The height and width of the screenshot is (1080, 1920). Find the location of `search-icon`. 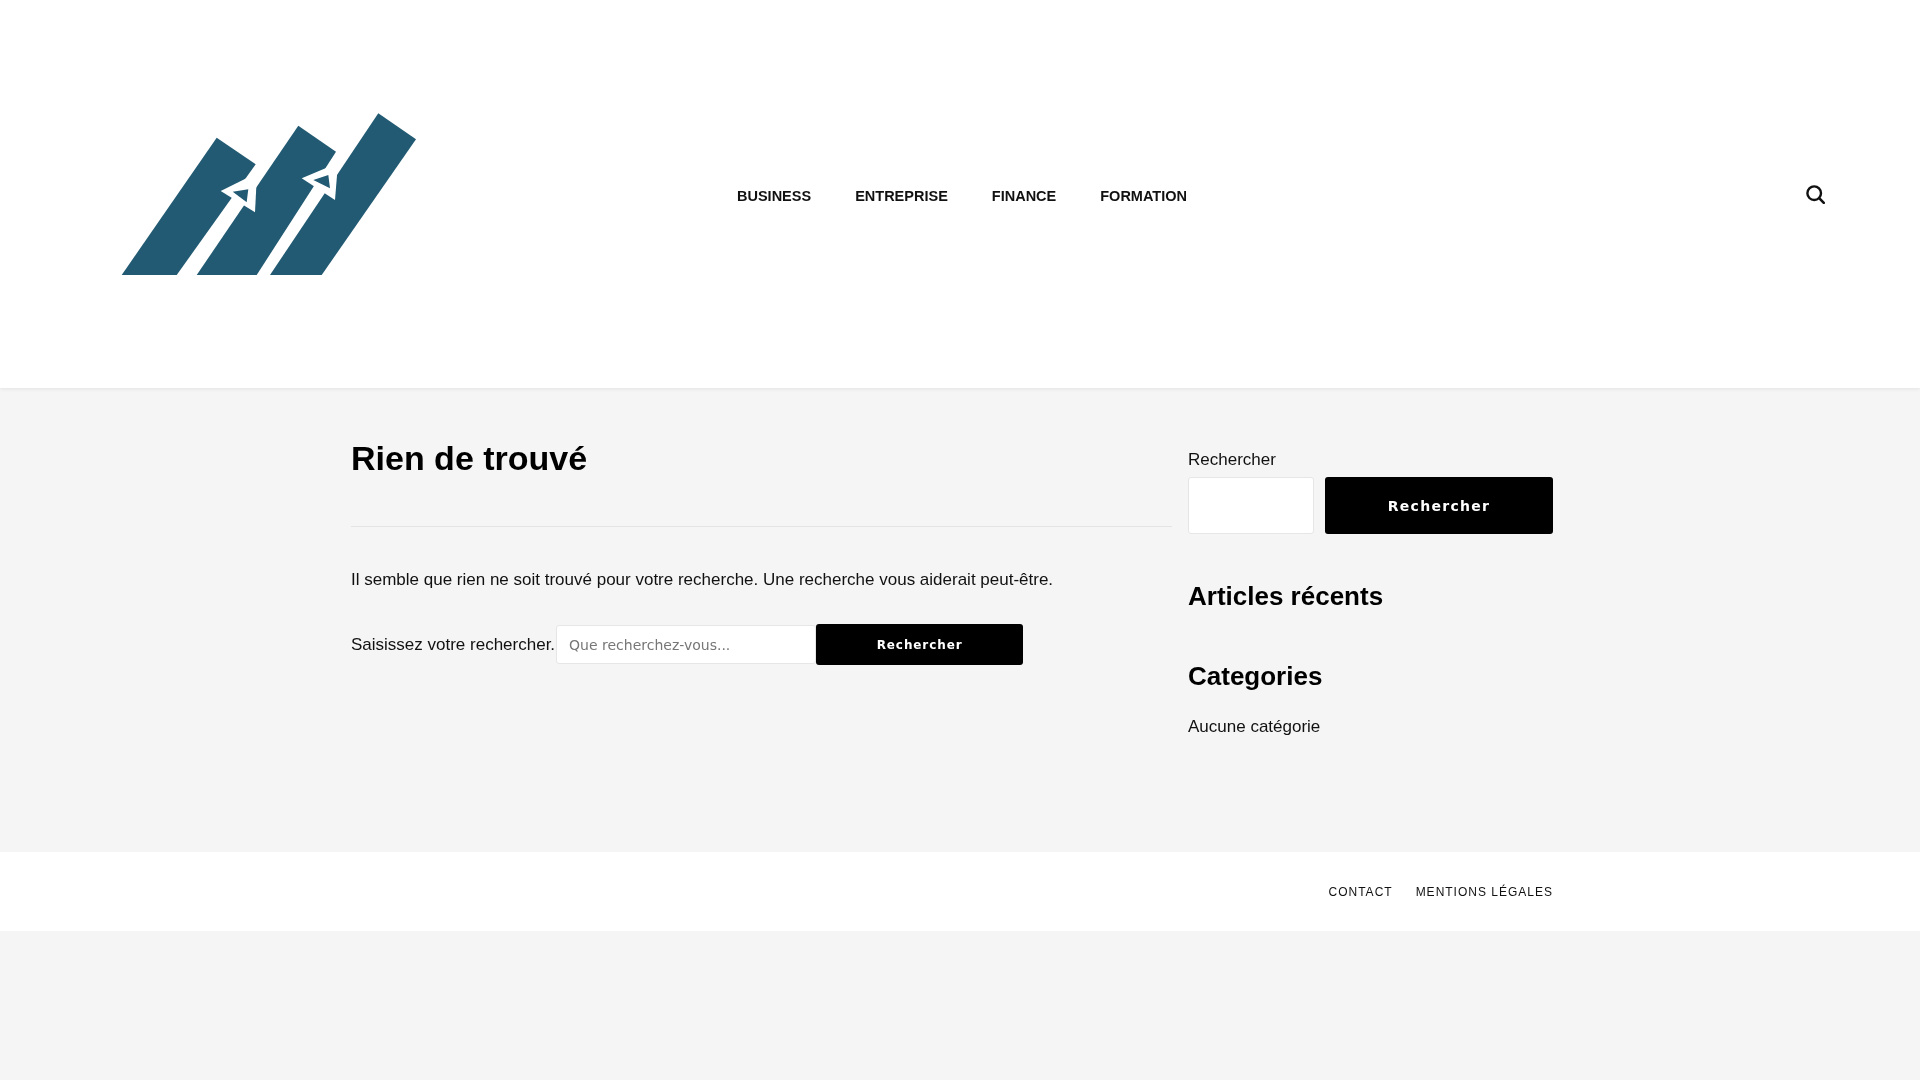

search-icon is located at coordinates (1815, 194).